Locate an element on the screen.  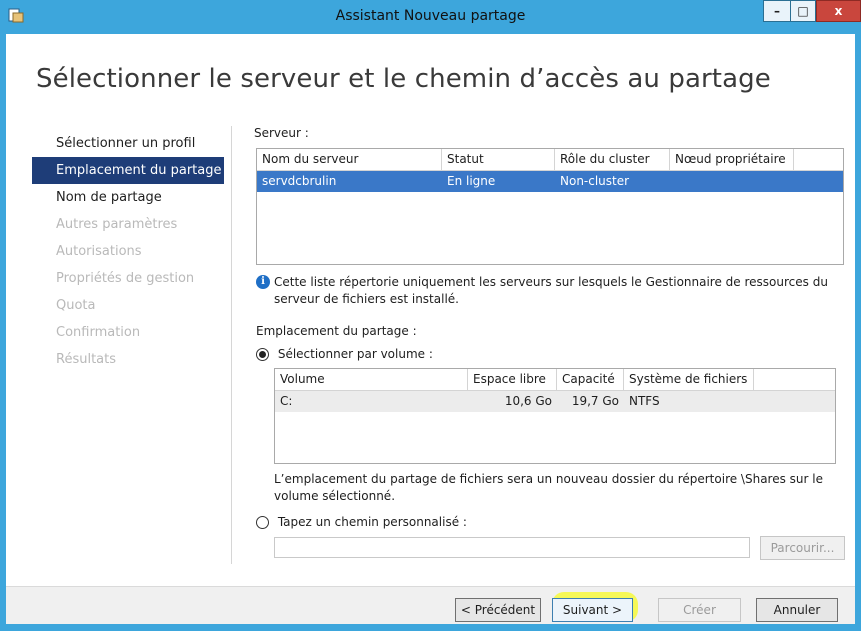
create-button: Créer is located at coordinates (699, 610).